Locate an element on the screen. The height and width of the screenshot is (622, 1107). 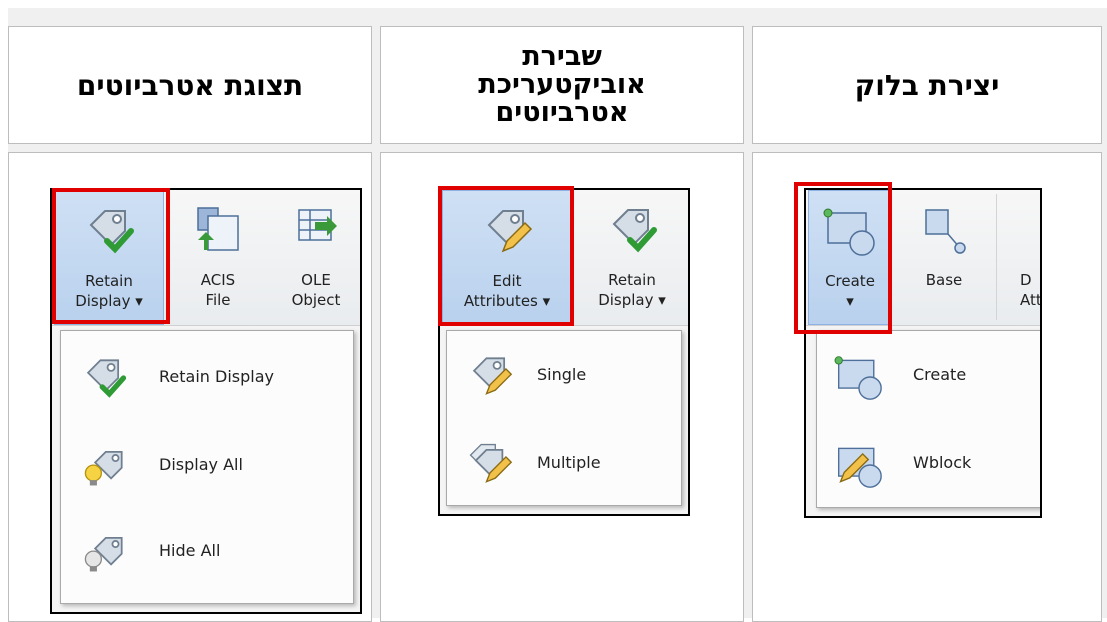
header-text: תצוגת אטרביוטים is located at coordinates (190, 85).